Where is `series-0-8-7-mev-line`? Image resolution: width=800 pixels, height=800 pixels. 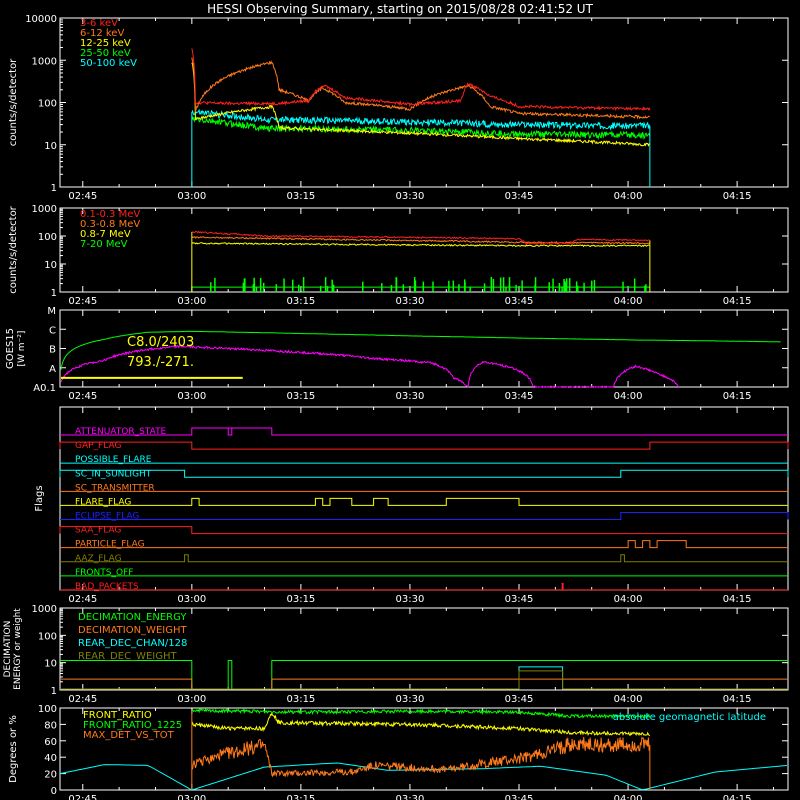
series-0-8-7-mev-line is located at coordinates (420, 245).